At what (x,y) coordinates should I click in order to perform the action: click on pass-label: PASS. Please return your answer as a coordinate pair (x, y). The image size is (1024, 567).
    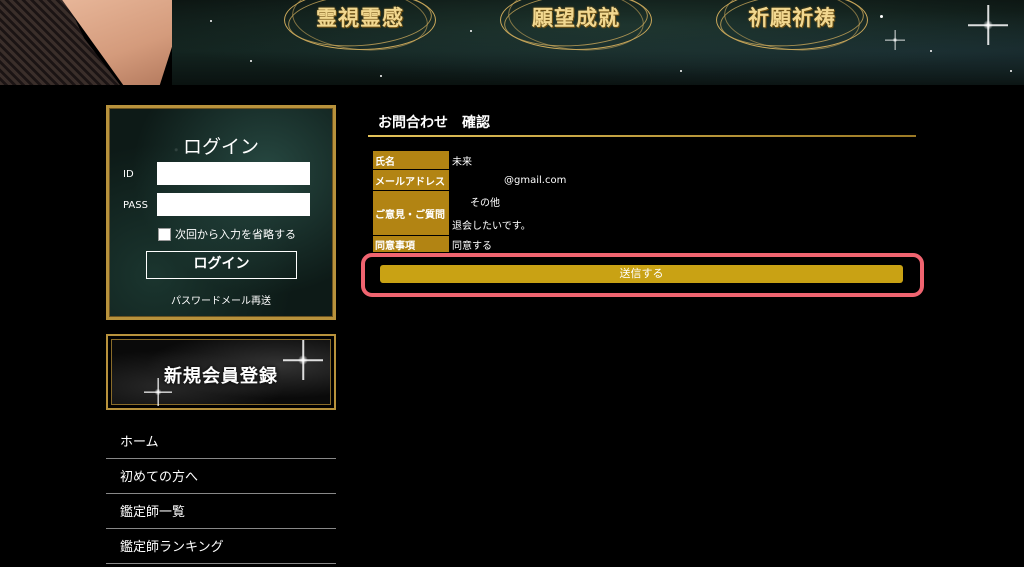
    Looking at the image, I should click on (135, 205).